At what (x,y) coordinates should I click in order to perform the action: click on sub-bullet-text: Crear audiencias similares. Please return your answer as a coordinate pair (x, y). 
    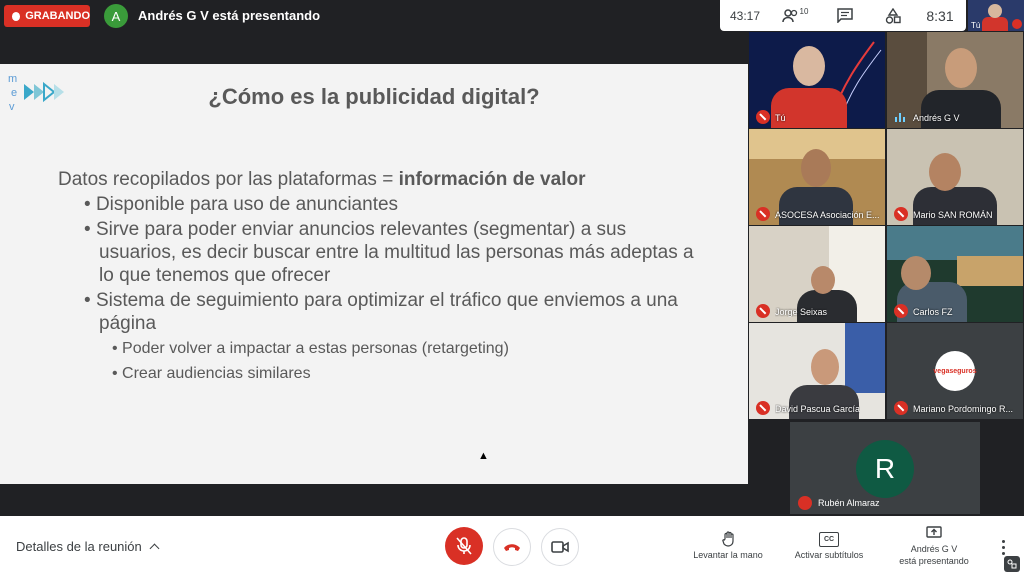
    Looking at the image, I should click on (216, 373).